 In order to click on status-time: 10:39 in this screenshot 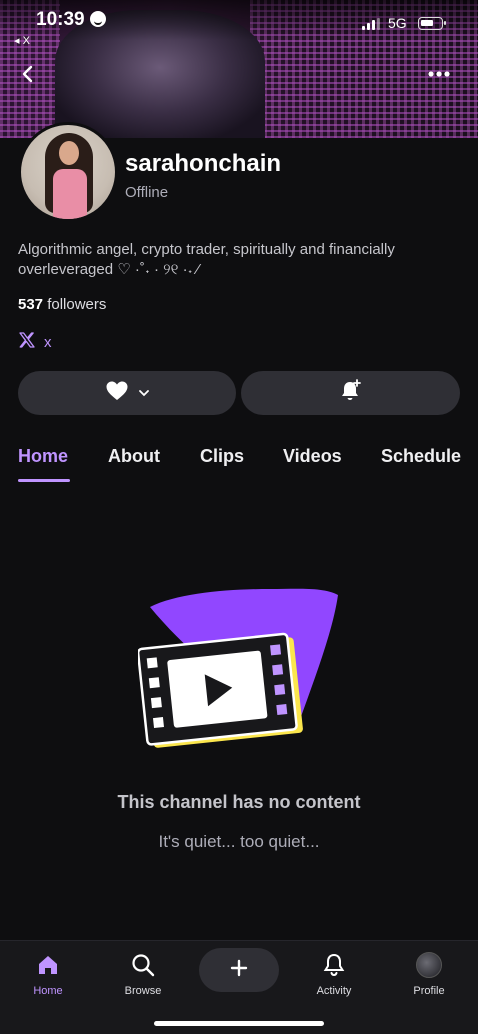, I will do `click(60, 19)`.